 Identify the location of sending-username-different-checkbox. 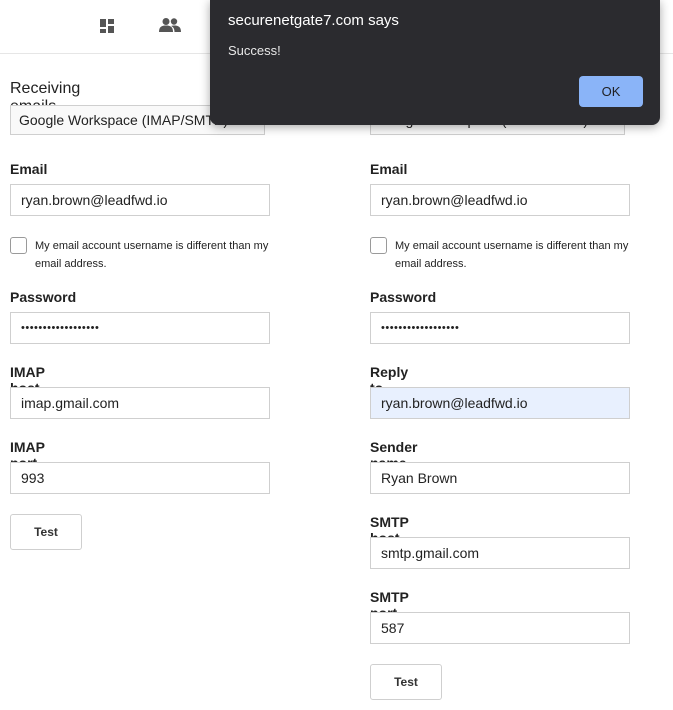
(378, 245).